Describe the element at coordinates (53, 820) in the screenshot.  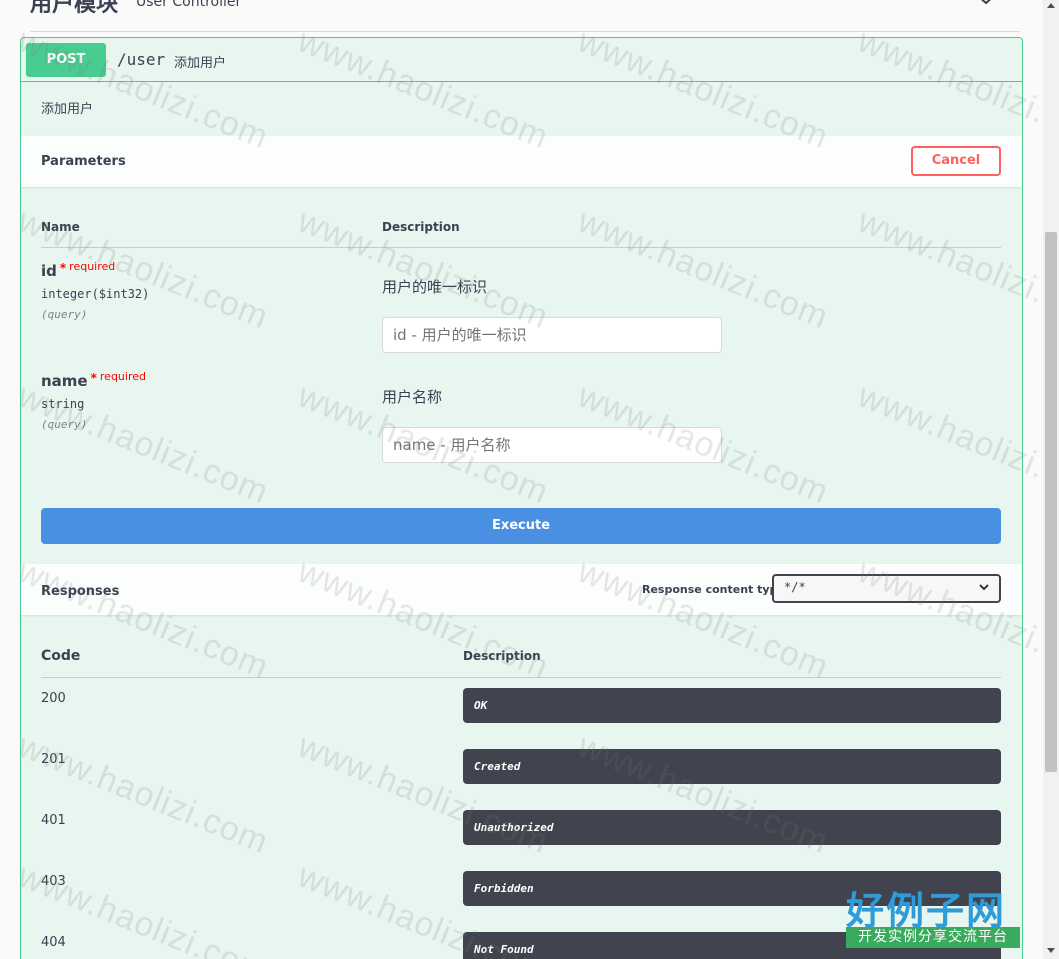
I see `response-code: 401` at that location.